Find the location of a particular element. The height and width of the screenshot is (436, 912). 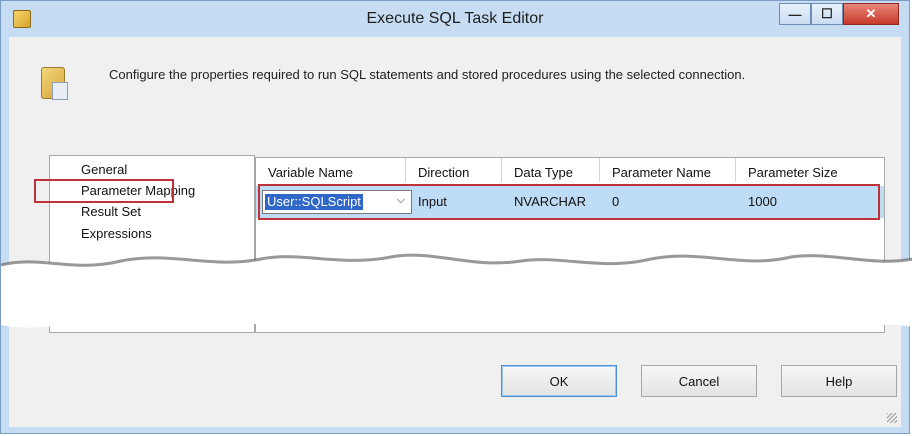

maximize-button: ☐ is located at coordinates (827, 14).